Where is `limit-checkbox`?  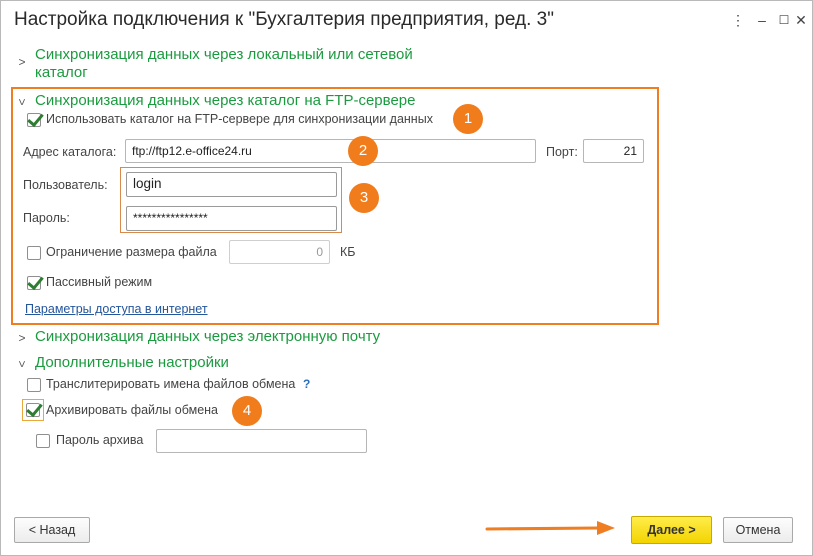
limit-checkbox is located at coordinates (34, 253).